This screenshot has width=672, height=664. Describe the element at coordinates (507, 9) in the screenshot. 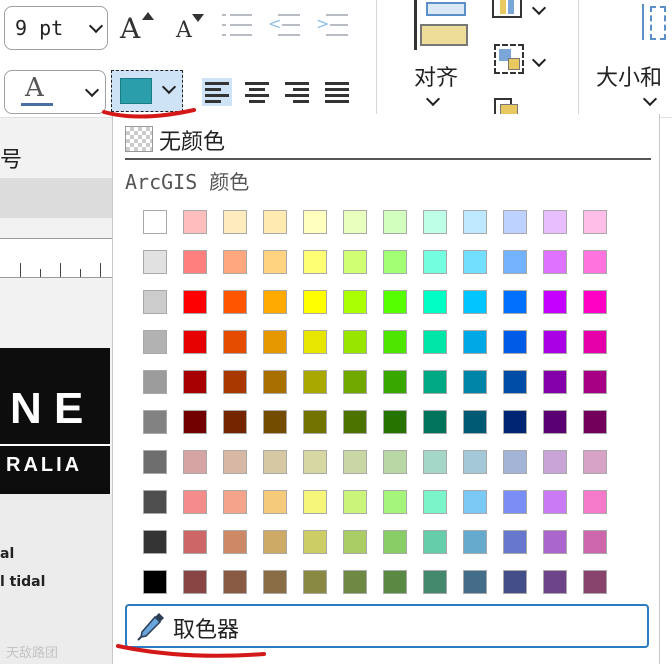

I see `distribute-icon` at that location.